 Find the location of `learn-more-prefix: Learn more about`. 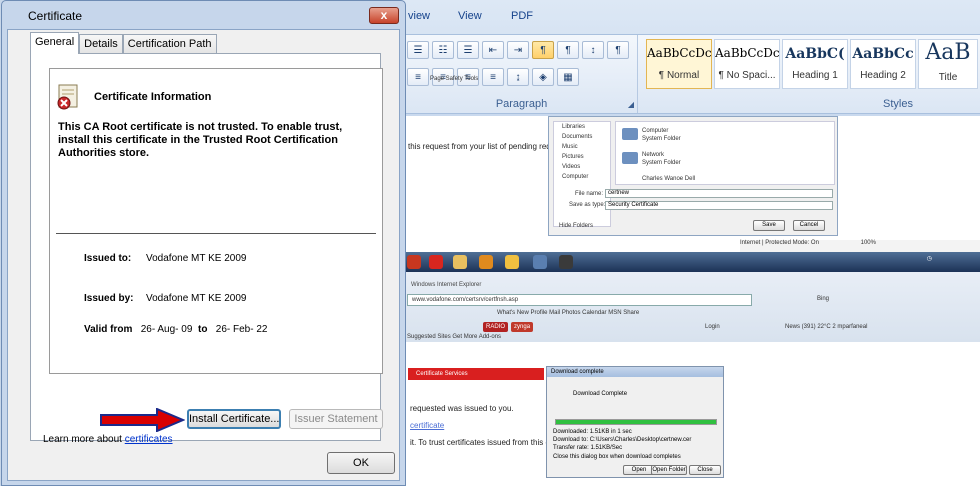

learn-more-prefix: Learn more about is located at coordinates (82, 439).